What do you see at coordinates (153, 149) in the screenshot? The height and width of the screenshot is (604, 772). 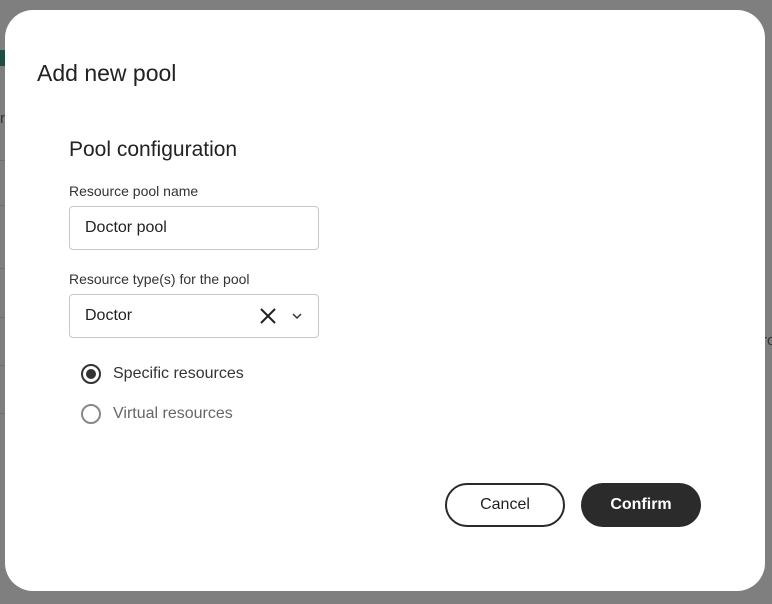 I see `section-title: Pool configuration` at bounding box center [153, 149].